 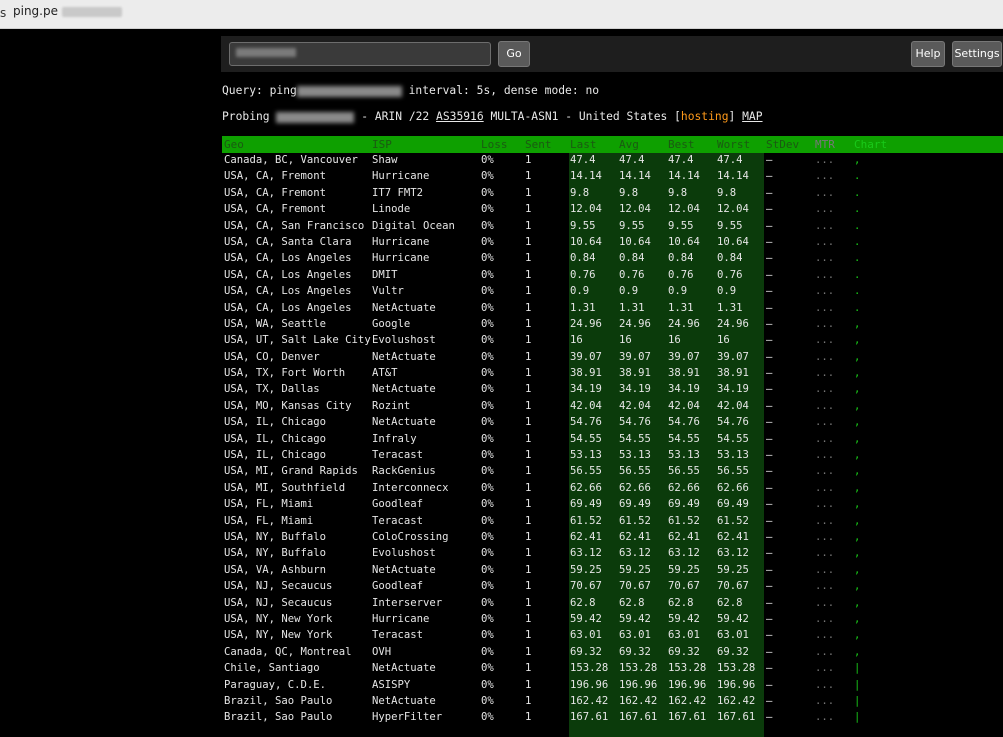 I want to click on url-text: ping.pe, so click(x=67, y=11).